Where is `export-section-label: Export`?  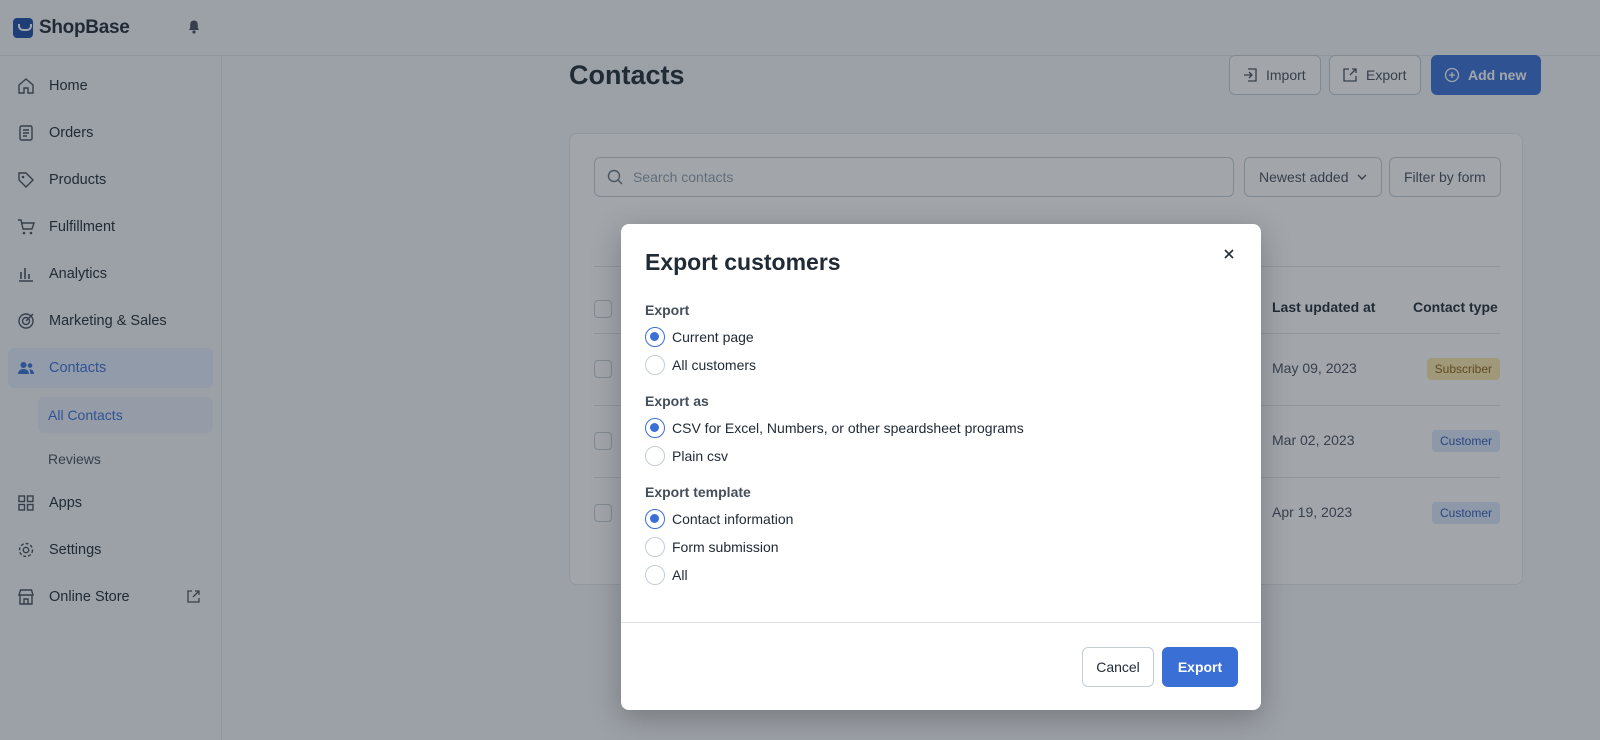 export-section-label: Export is located at coordinates (667, 310).